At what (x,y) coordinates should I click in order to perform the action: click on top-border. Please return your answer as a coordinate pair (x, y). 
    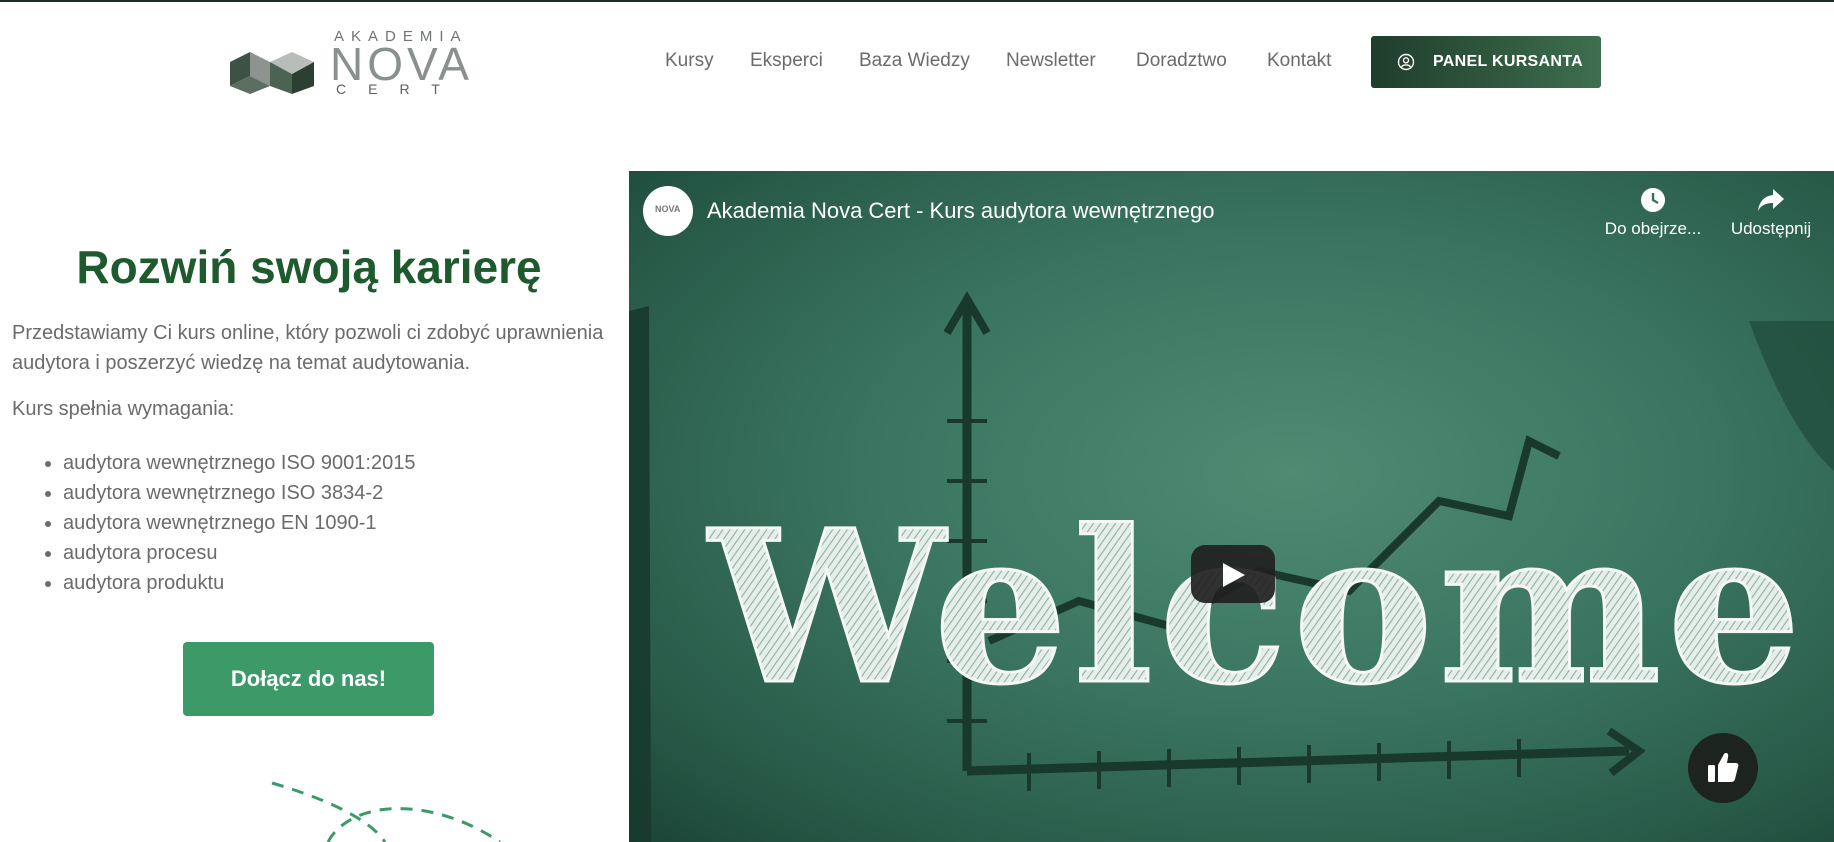
    Looking at the image, I should click on (917, 1).